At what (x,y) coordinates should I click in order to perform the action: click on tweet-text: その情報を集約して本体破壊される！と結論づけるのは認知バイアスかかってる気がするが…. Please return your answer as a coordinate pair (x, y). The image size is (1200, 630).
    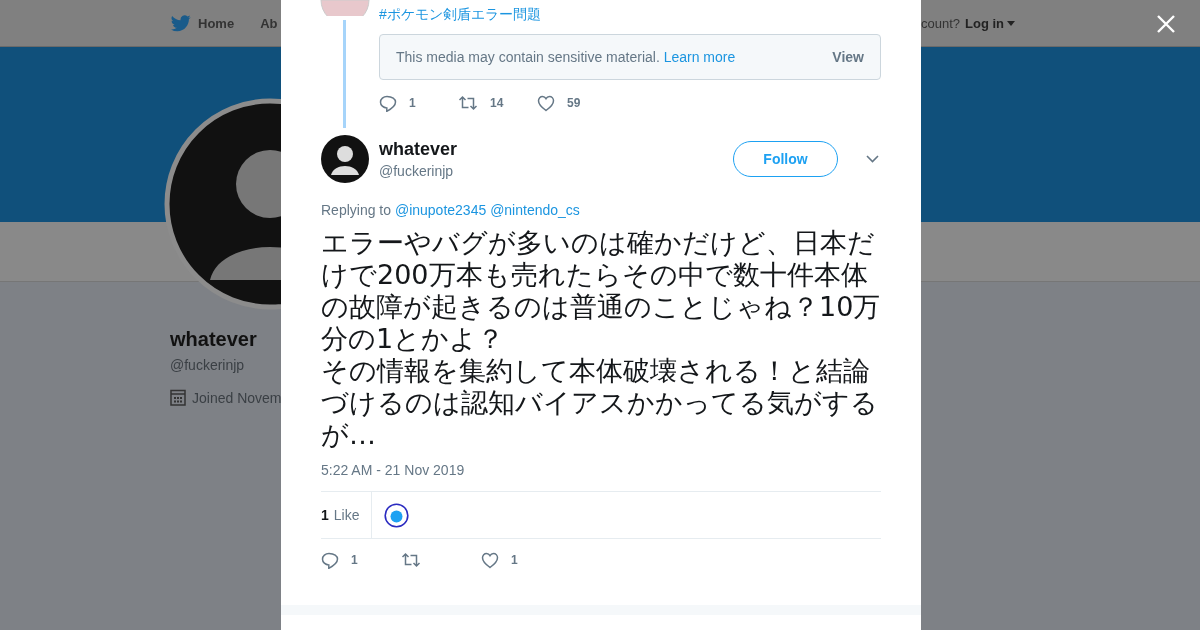
    Looking at the image, I should click on (600, 403).